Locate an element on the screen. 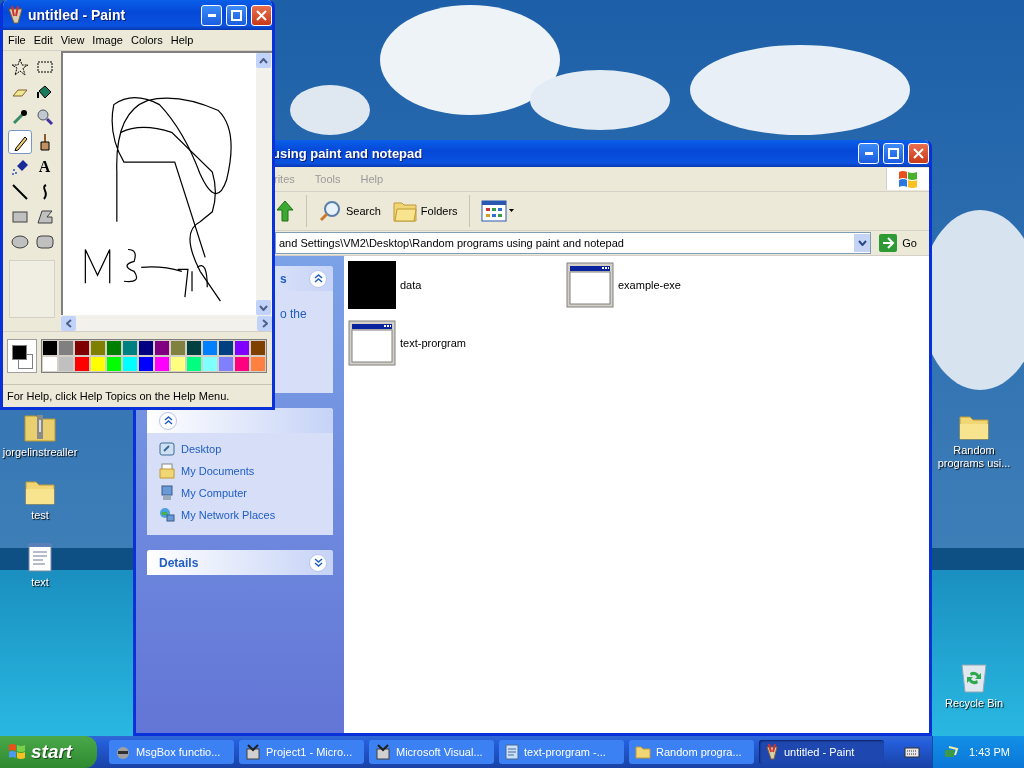 The image size is (1024, 768). menu-item: Colors is located at coordinates (146, 40).